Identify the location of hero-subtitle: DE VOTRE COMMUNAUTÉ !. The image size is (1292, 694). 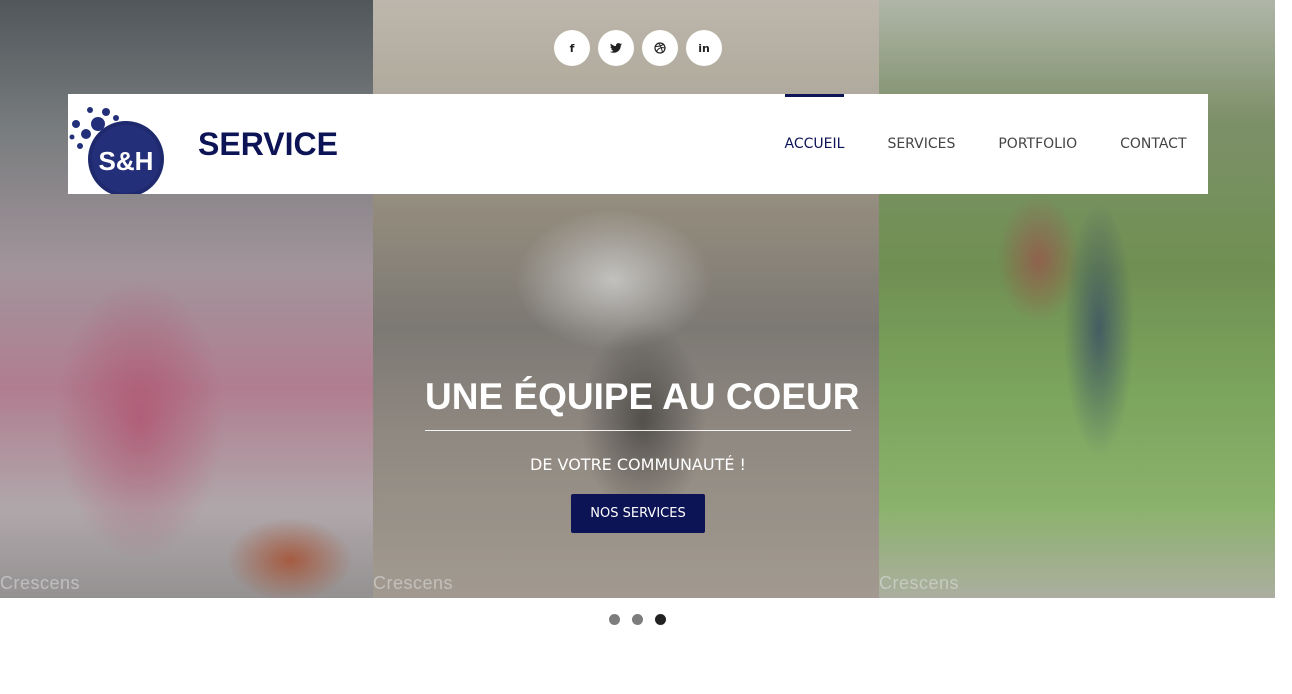
(638, 464).